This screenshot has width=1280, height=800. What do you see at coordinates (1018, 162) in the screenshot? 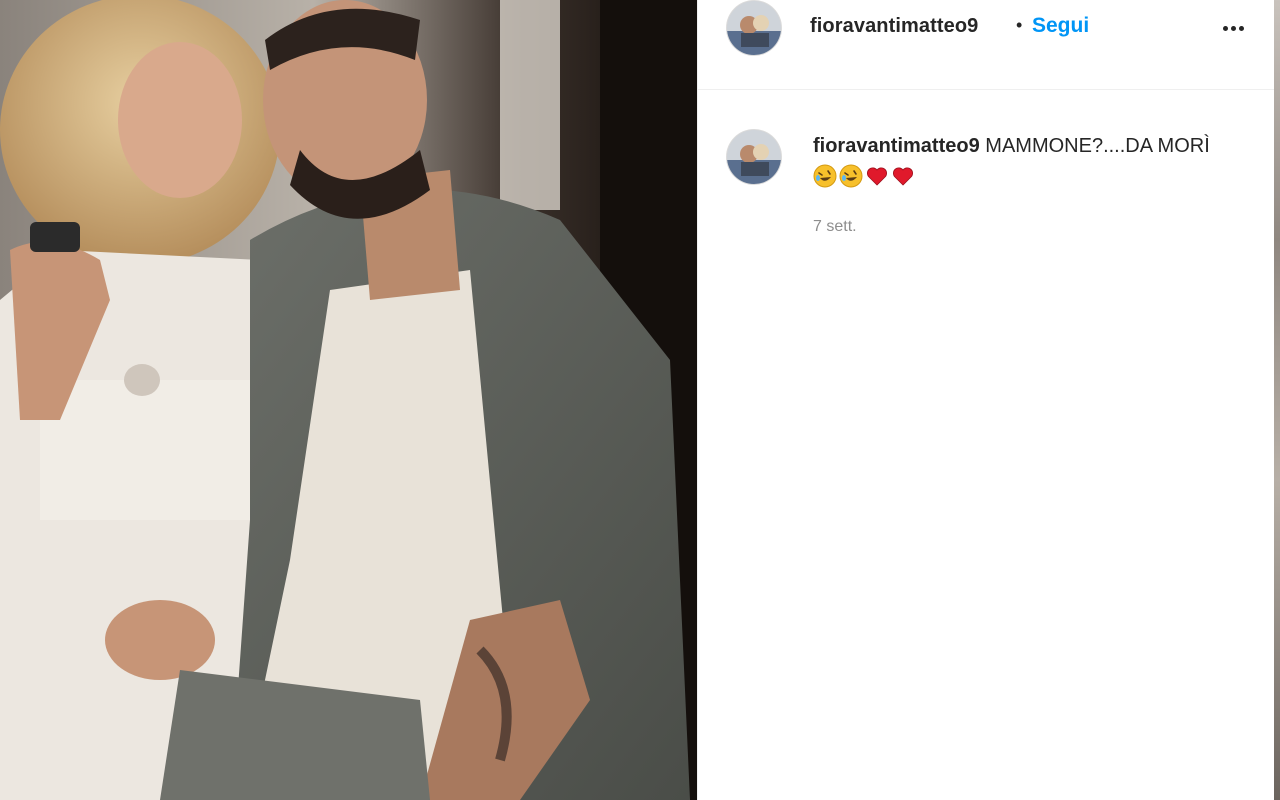
I see `caption-text-block: fioravantimatteo9 MAMMONE?....DA MORÌ` at bounding box center [1018, 162].